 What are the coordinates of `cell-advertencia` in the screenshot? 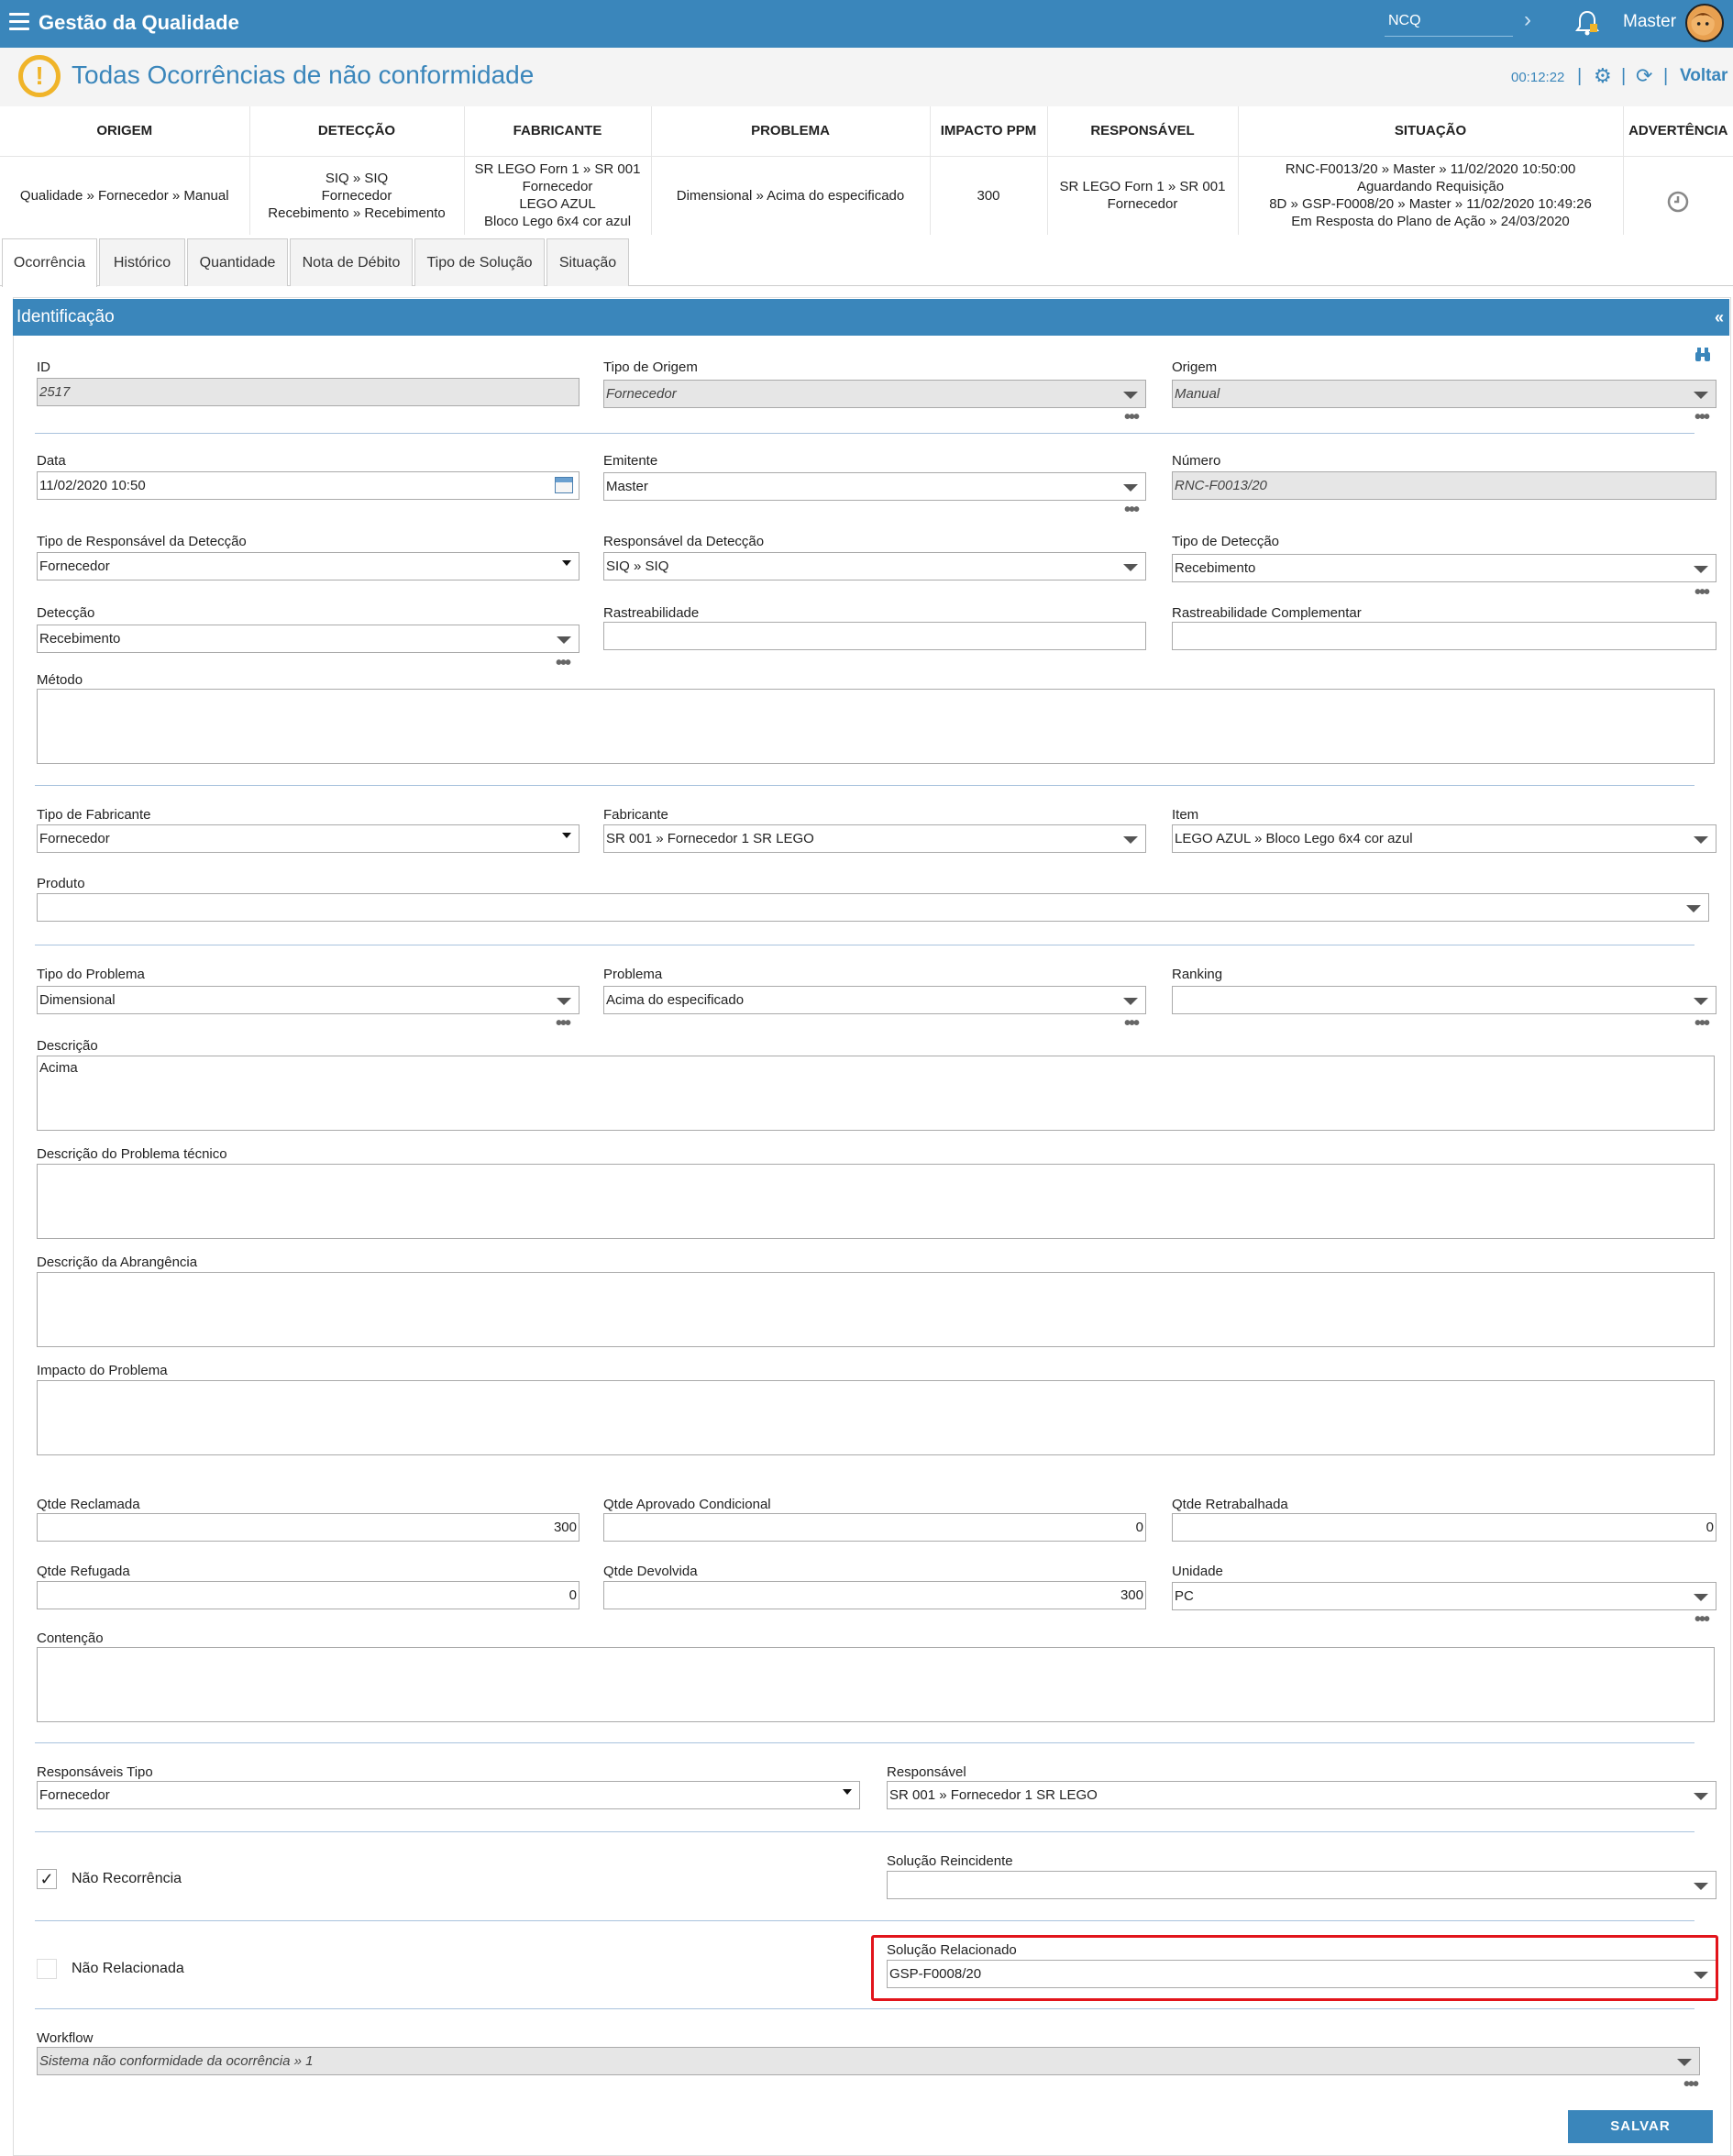 It's located at (1678, 195).